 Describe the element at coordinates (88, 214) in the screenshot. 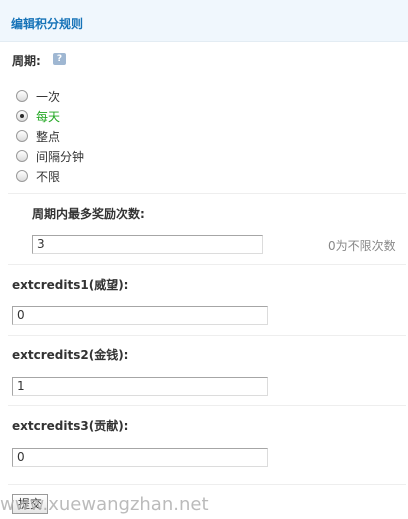

I see `max-rewards-label: 周期内最多奖励次数:` at that location.